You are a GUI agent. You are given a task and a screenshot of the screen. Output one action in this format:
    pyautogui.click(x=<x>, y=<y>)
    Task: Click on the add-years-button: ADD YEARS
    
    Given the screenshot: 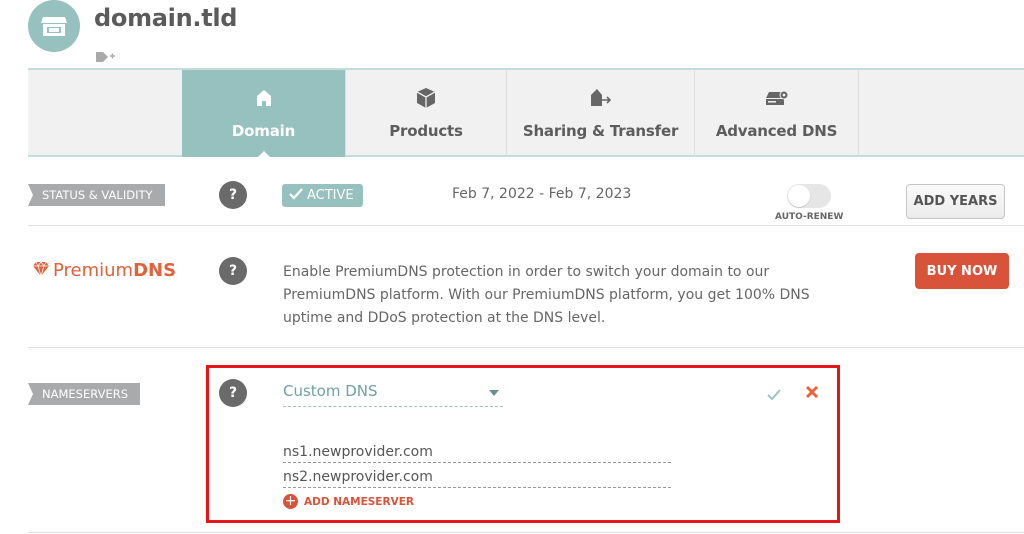 What is the action you would take?
    pyautogui.click(x=955, y=201)
    